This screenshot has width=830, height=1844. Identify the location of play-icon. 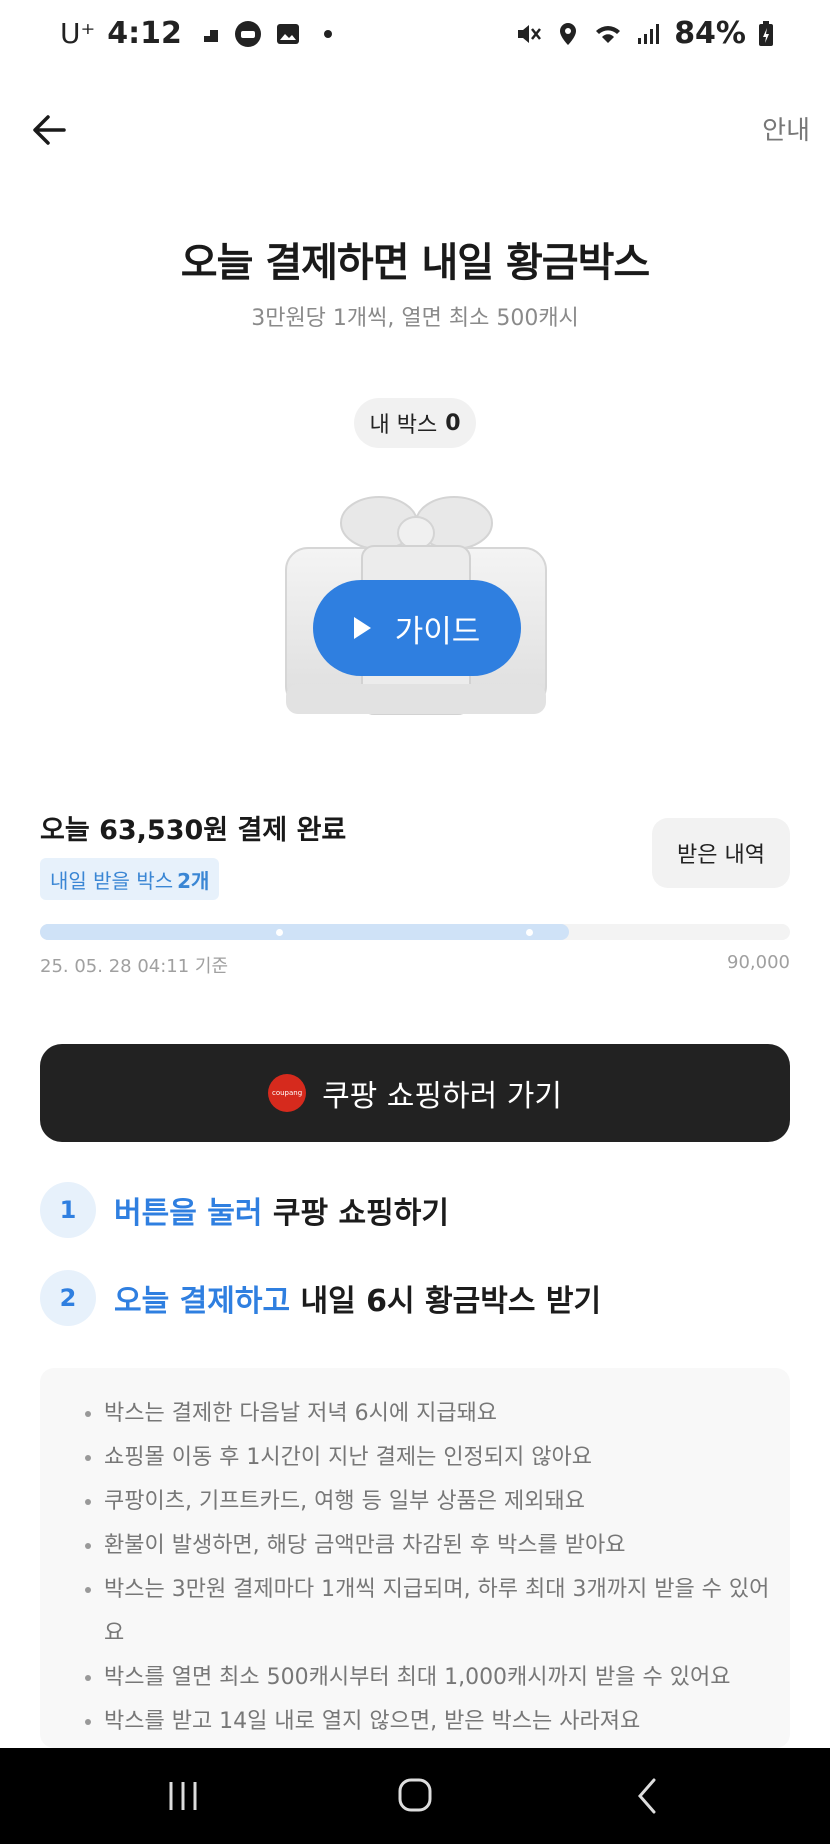
(362, 628).